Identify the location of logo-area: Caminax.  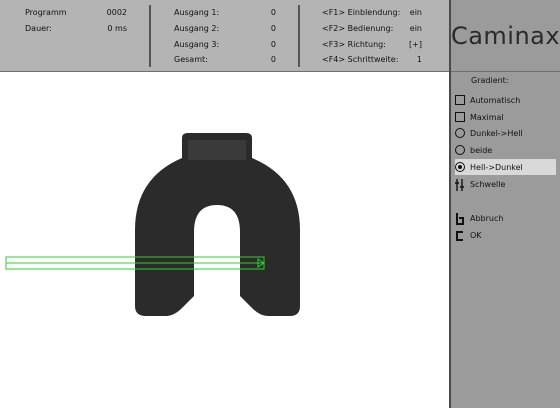
(505, 36).